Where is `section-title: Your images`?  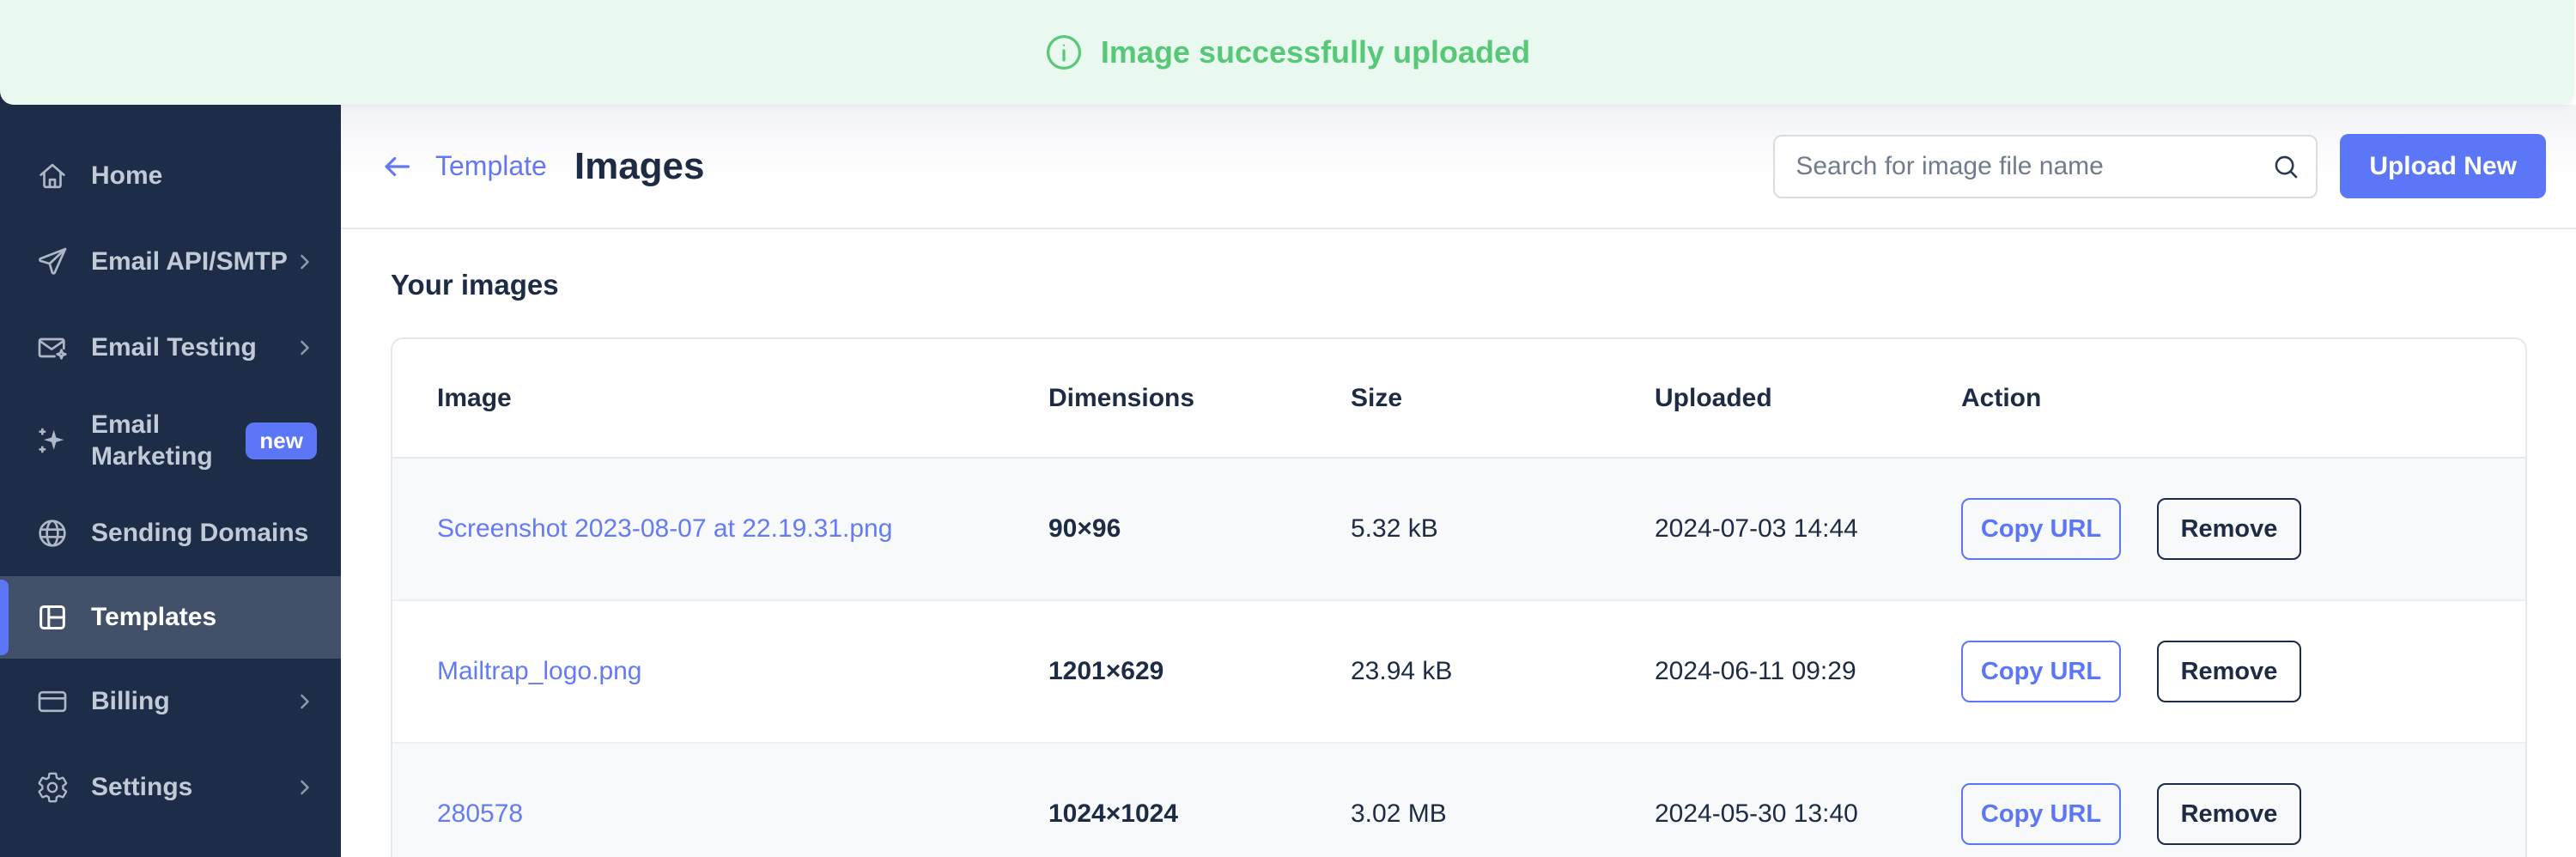
section-title: Your images is located at coordinates (475, 285).